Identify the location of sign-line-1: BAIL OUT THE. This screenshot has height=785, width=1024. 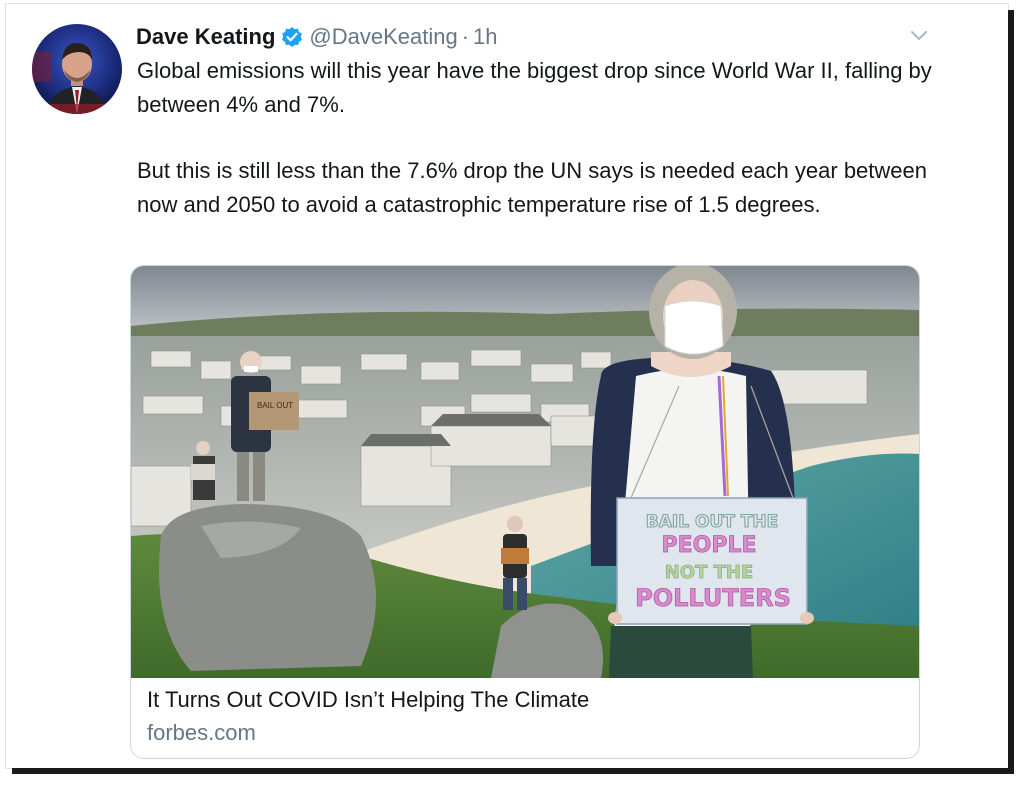
(712, 522).